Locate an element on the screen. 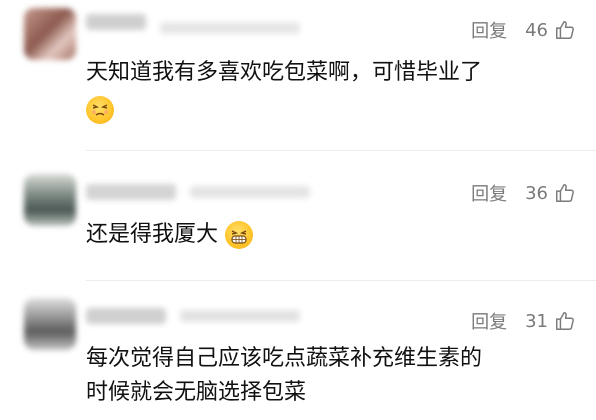  comment-actions: 回复 36 is located at coordinates (523, 193).